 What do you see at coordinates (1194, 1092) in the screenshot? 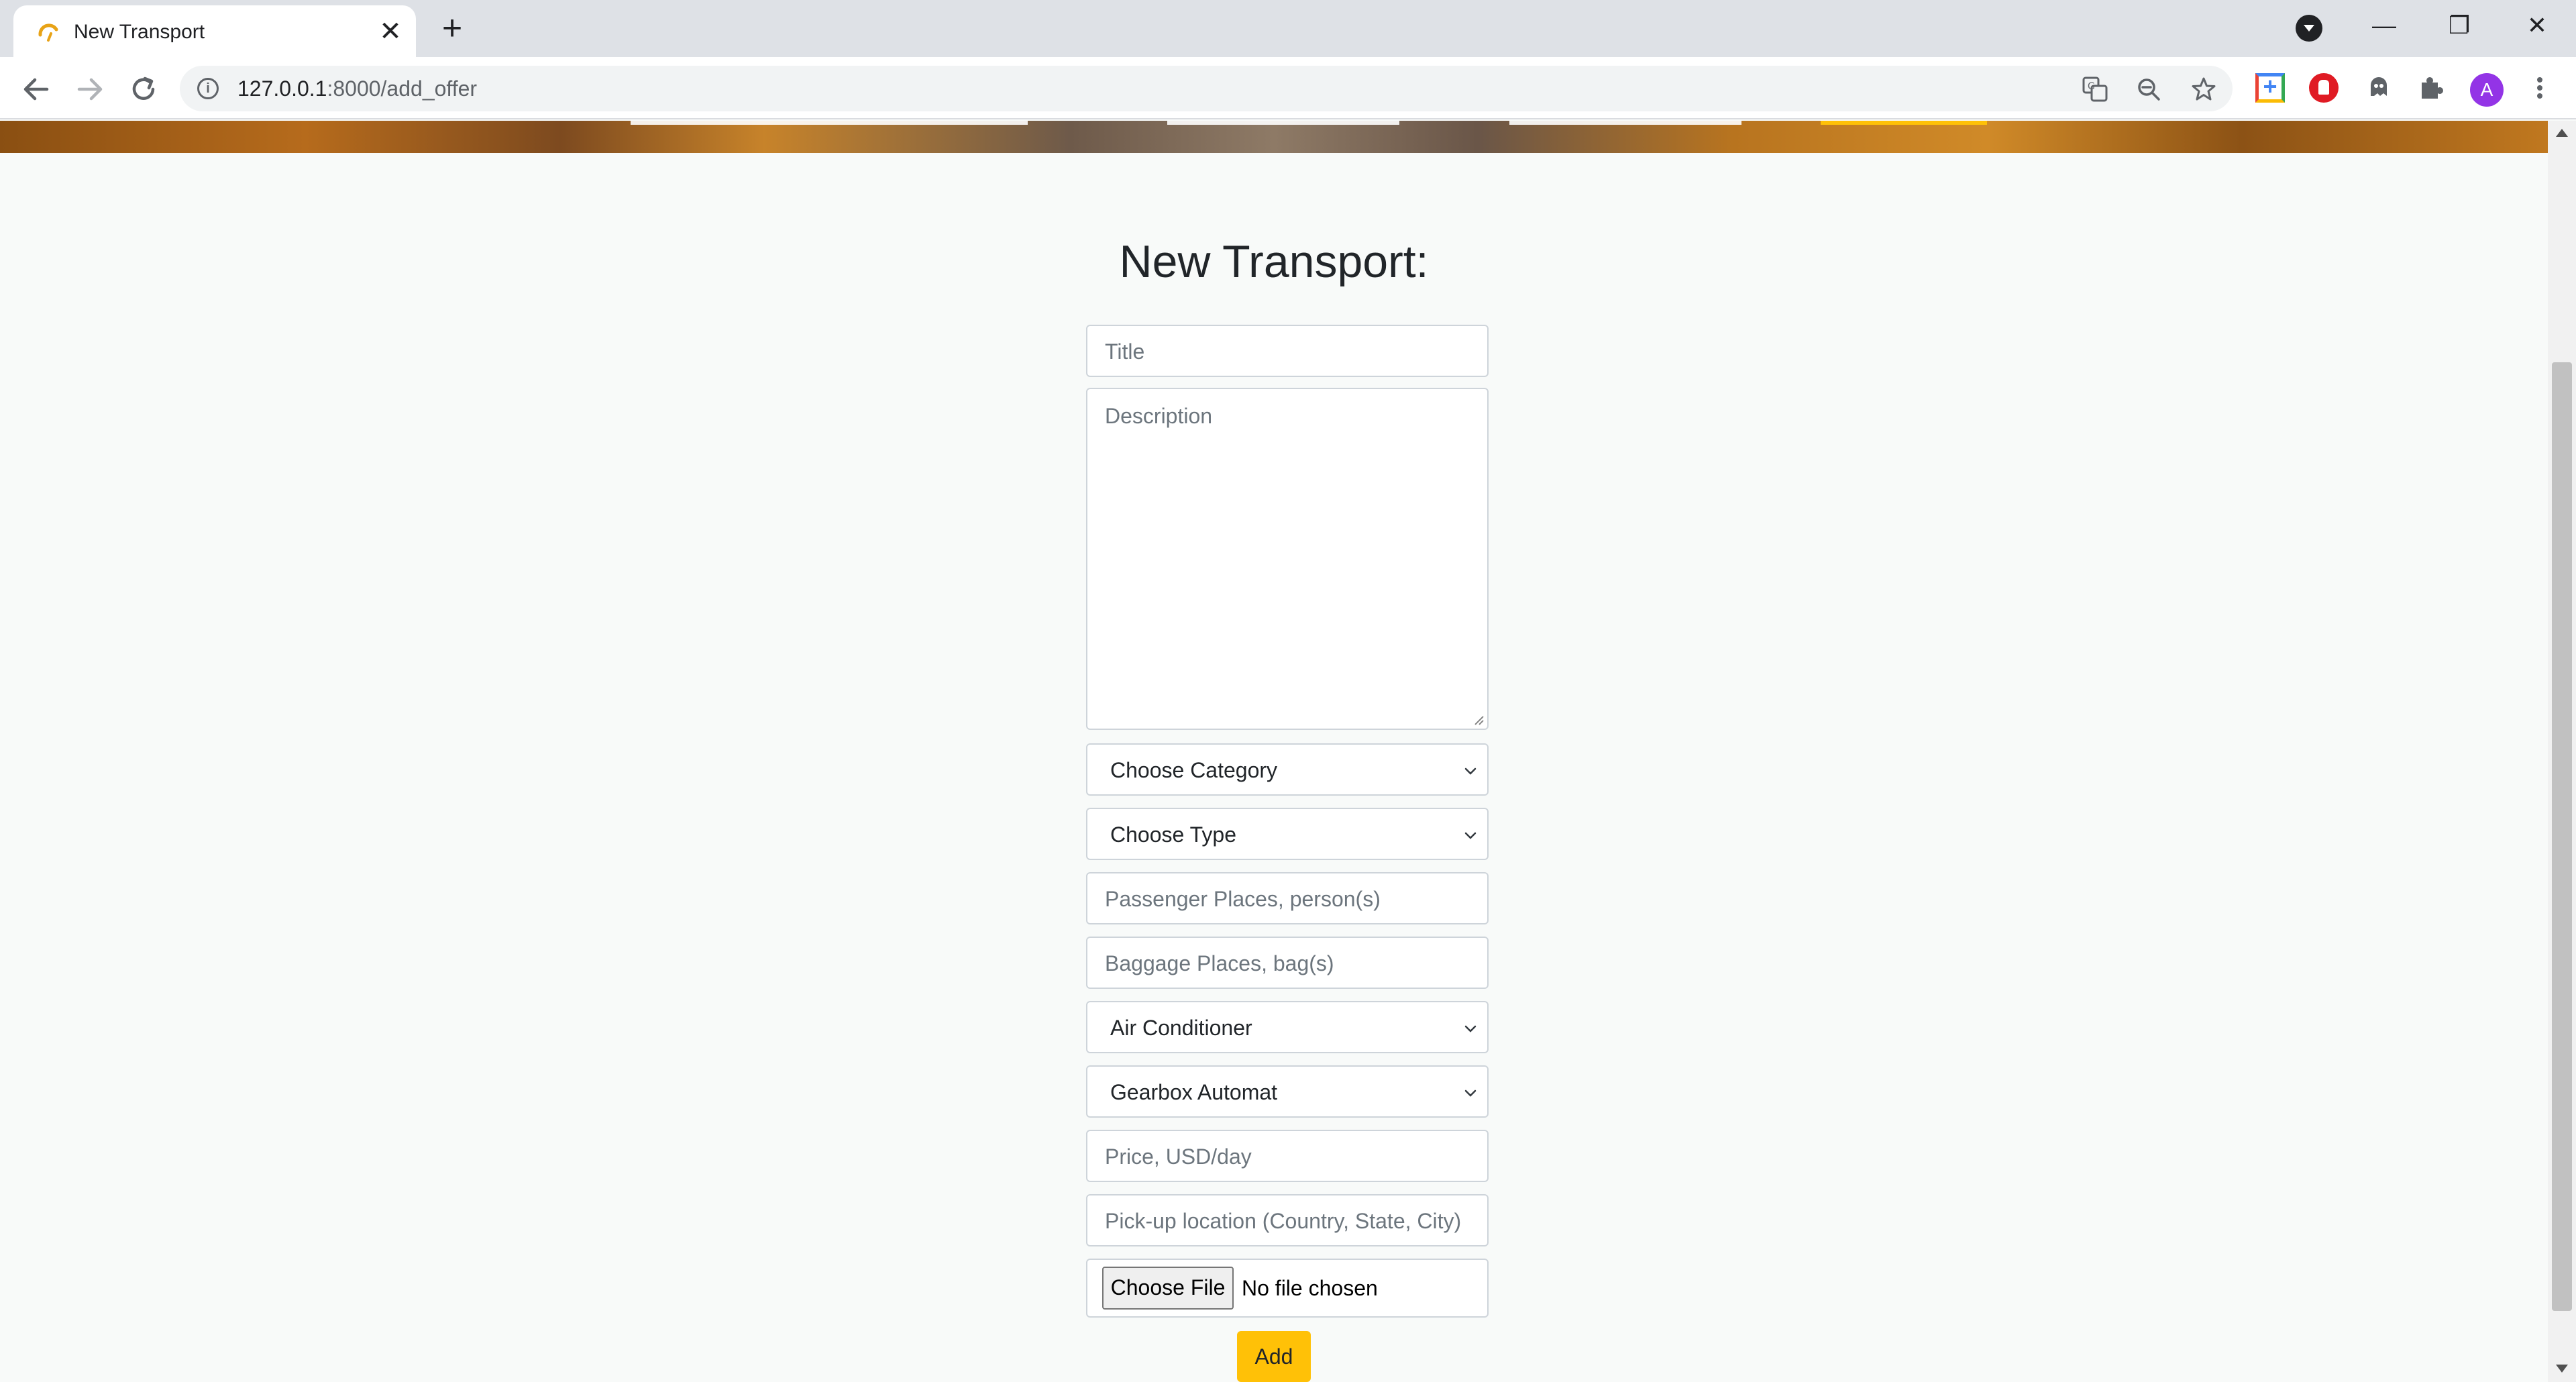
I see `gearbox-selected-value: Gearbox Automat` at bounding box center [1194, 1092].